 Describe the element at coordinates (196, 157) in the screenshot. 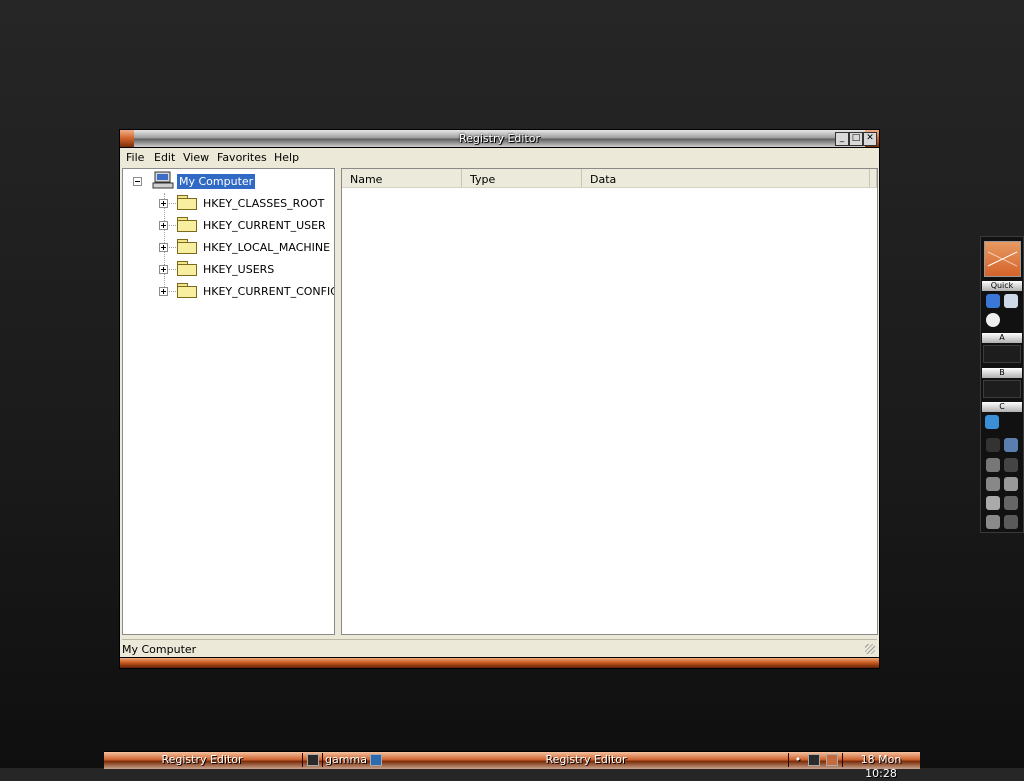

I see `menu-view: View` at that location.